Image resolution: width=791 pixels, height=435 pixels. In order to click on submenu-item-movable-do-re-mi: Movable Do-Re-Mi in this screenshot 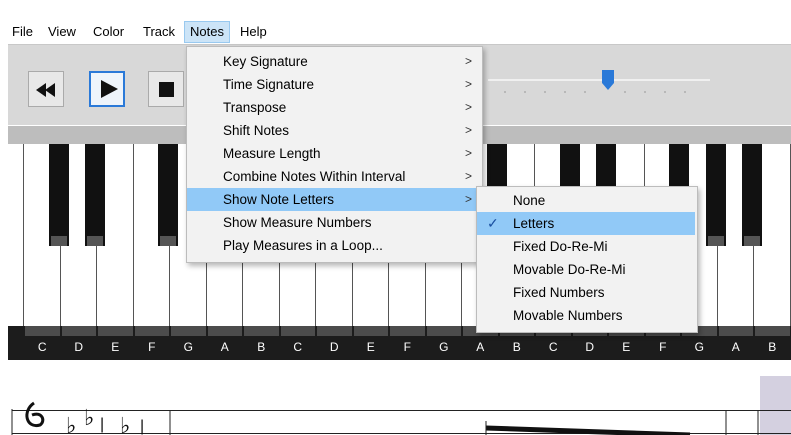, I will do `click(587, 269)`.